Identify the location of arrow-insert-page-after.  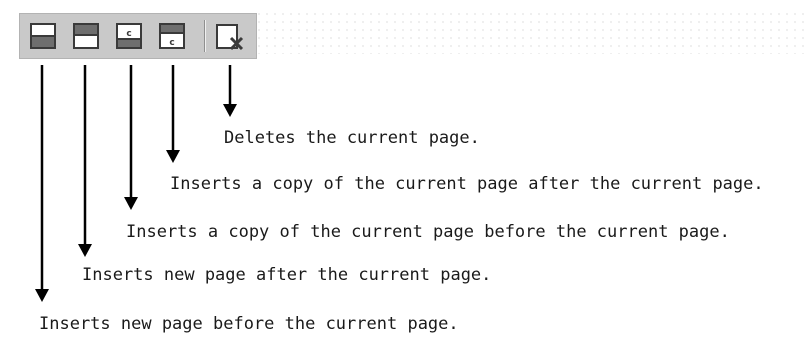
(85, 161).